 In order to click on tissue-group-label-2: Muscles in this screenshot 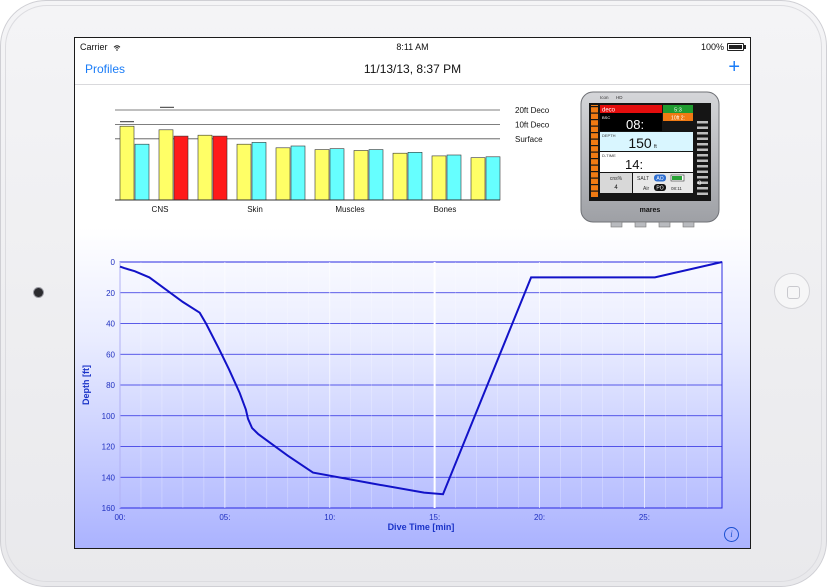, I will do `click(349, 209)`.